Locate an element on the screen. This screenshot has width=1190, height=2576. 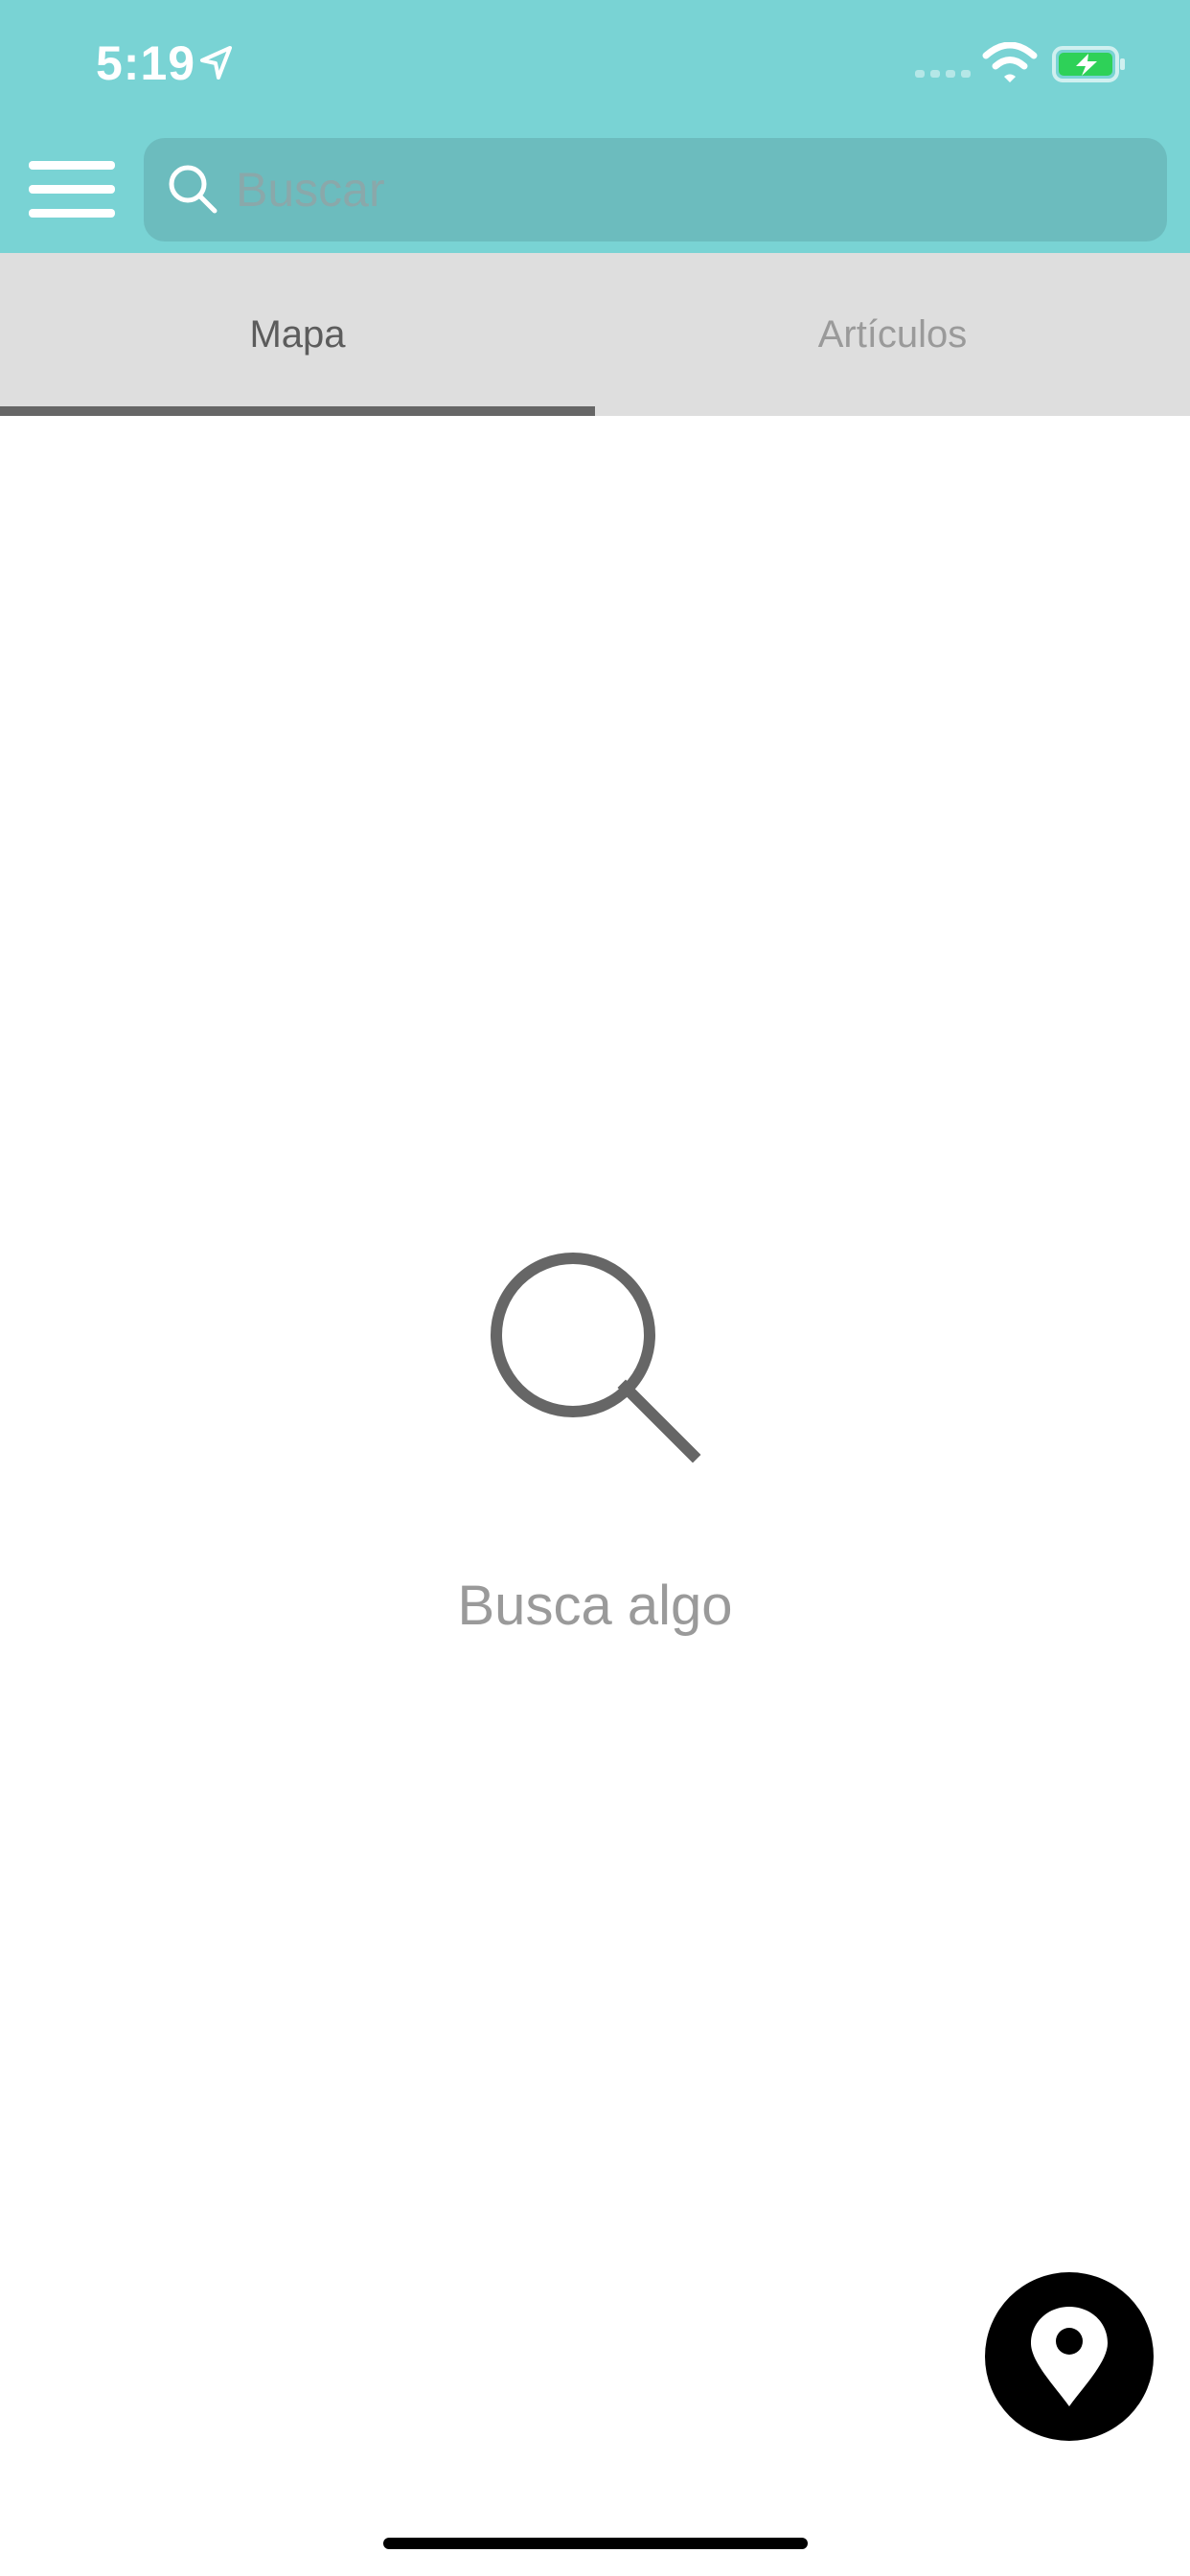
wifi-icon is located at coordinates (1010, 62).